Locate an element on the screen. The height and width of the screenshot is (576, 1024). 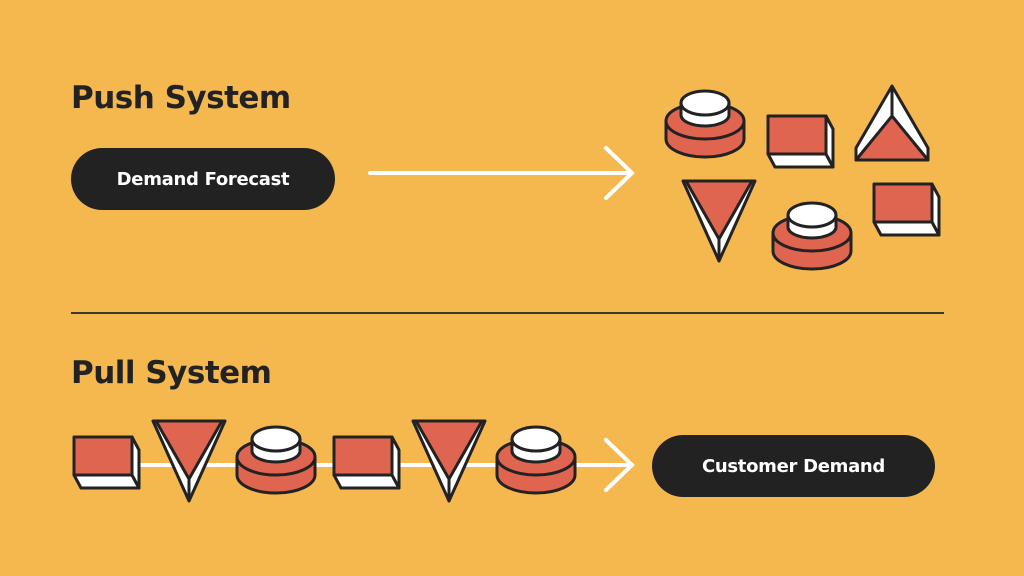
push-arrow-icon is located at coordinates (501, 173).